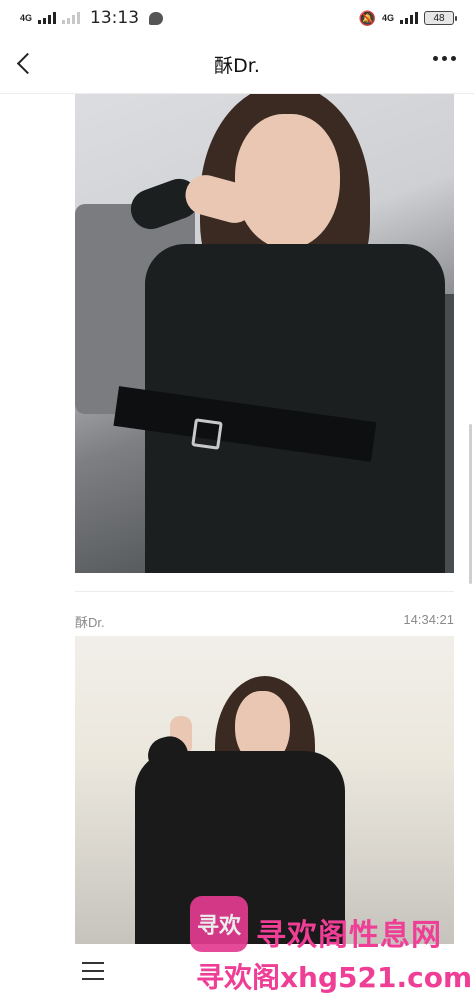 This screenshot has width=474, height=1000. Describe the element at coordinates (435, 58) in the screenshot. I see `more-dots-icon` at that location.